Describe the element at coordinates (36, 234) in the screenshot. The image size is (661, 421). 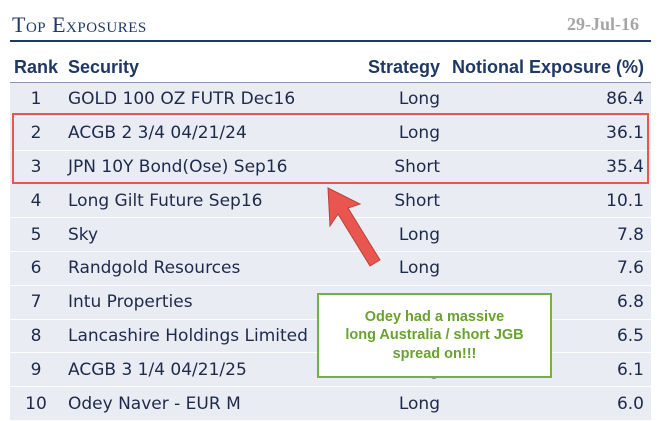
I see `cell-rank: 5` at that location.